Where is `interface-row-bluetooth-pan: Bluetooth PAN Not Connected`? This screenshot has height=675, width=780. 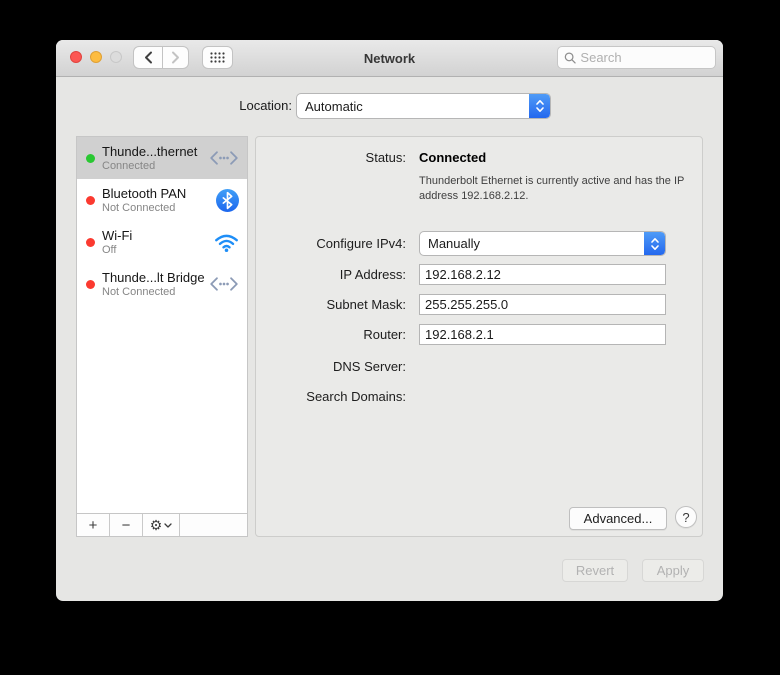 interface-row-bluetooth-pan: Bluetooth PAN Not Connected is located at coordinates (162, 200).